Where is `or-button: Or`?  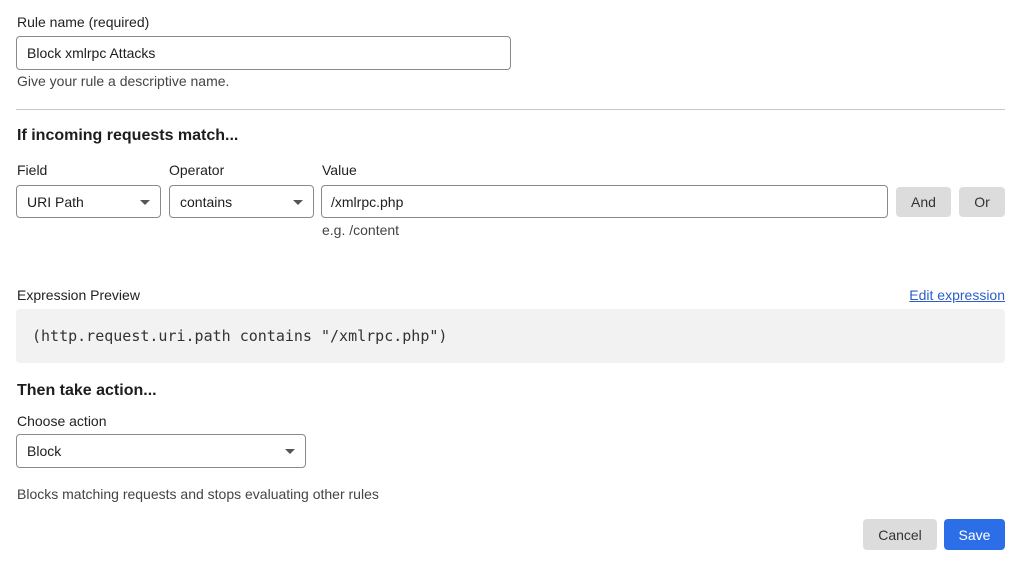 or-button: Or is located at coordinates (982, 202).